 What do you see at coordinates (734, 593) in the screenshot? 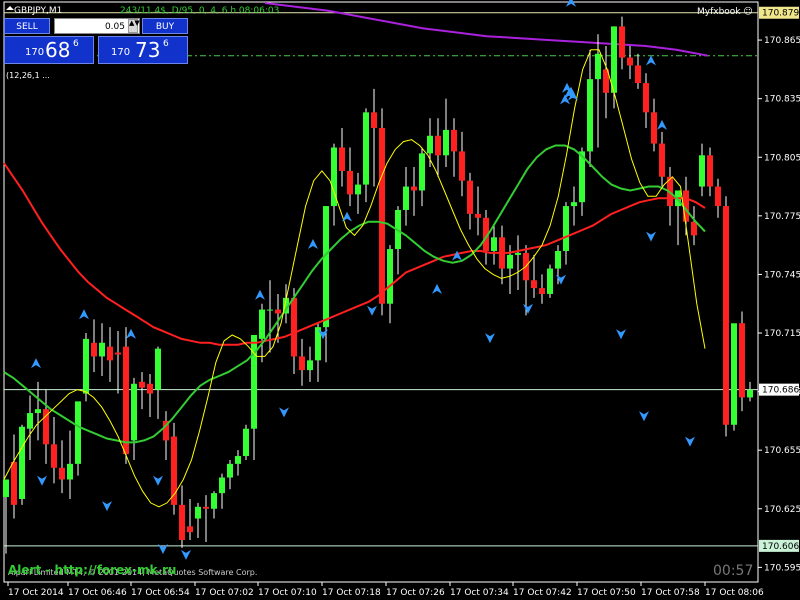
I see `time-tick-label: 17 Oct 08:06` at bounding box center [734, 593].